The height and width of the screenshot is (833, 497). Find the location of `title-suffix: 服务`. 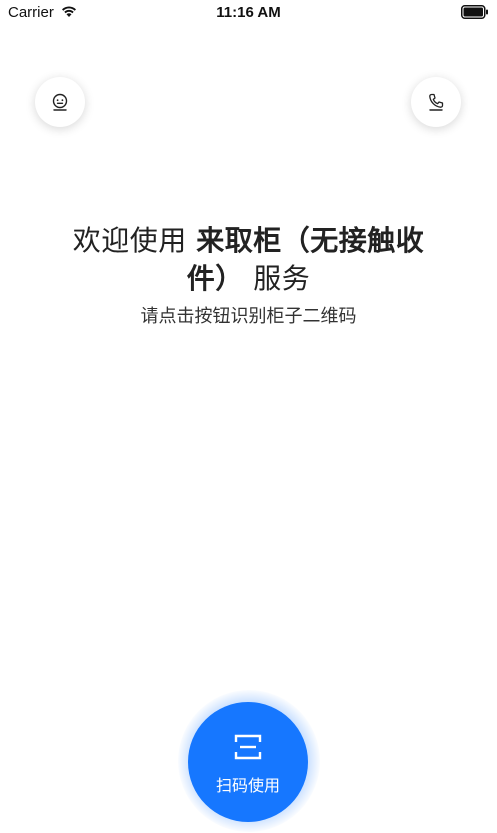

title-suffix: 服务 is located at coordinates (282, 278).